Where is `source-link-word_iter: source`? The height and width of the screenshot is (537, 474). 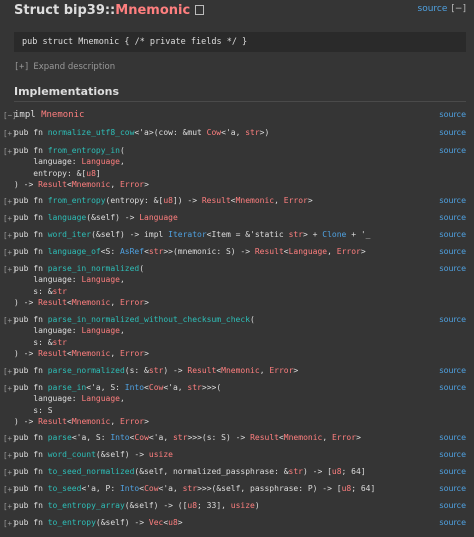
source-link-word_iter: source is located at coordinates (452, 234).